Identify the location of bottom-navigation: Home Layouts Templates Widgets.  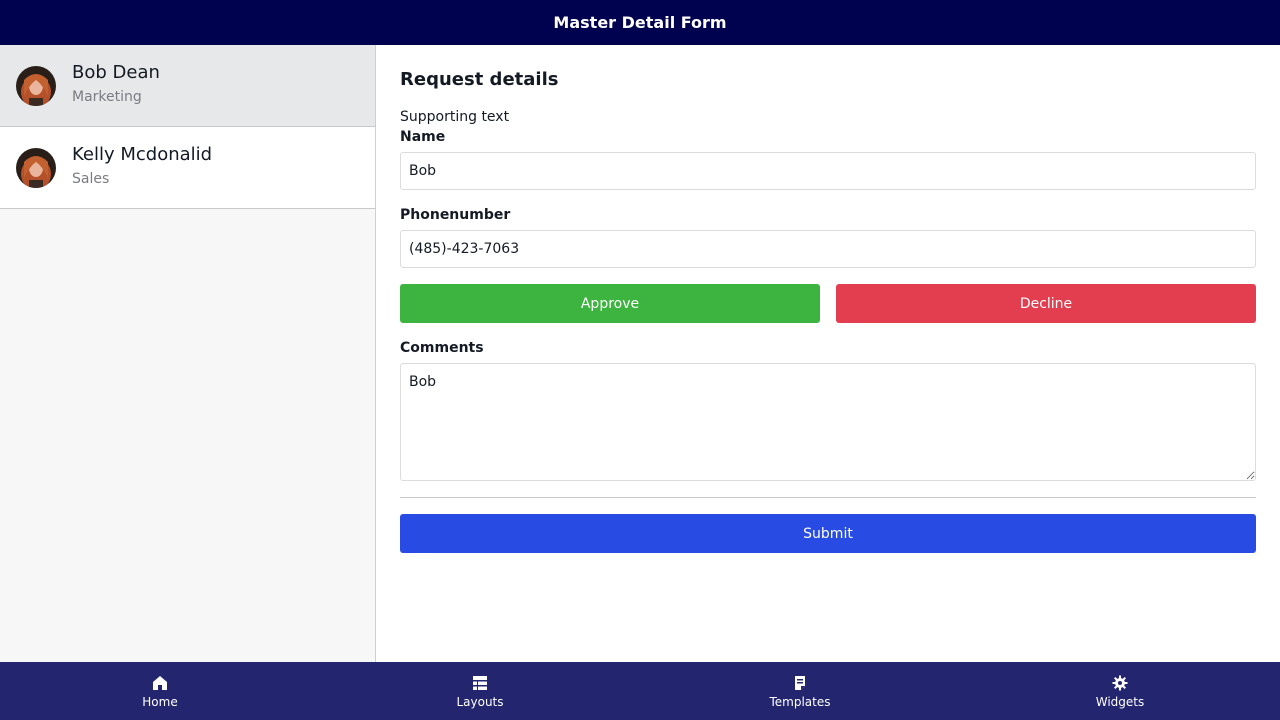
(640, 691).